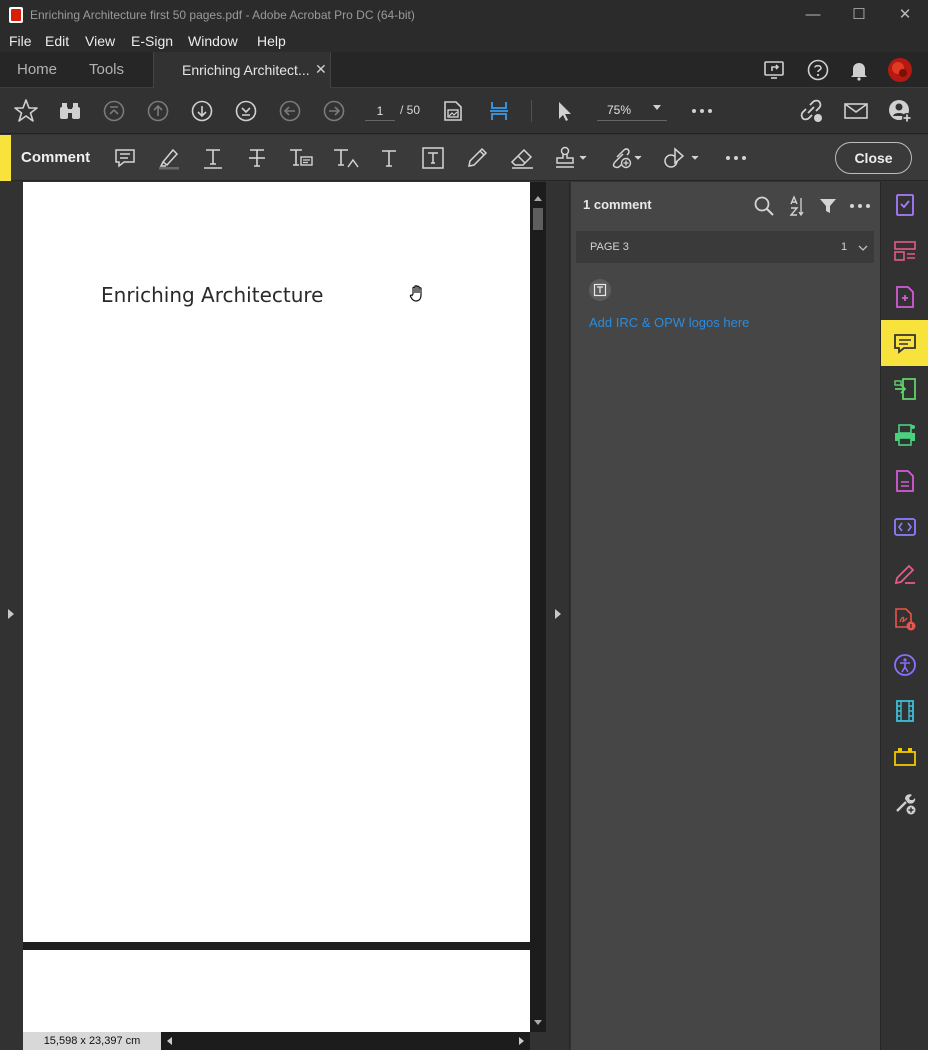 Image resolution: width=928 pixels, height=1050 pixels. Describe the element at coordinates (202, 111) in the screenshot. I see `next-page-icon` at that location.